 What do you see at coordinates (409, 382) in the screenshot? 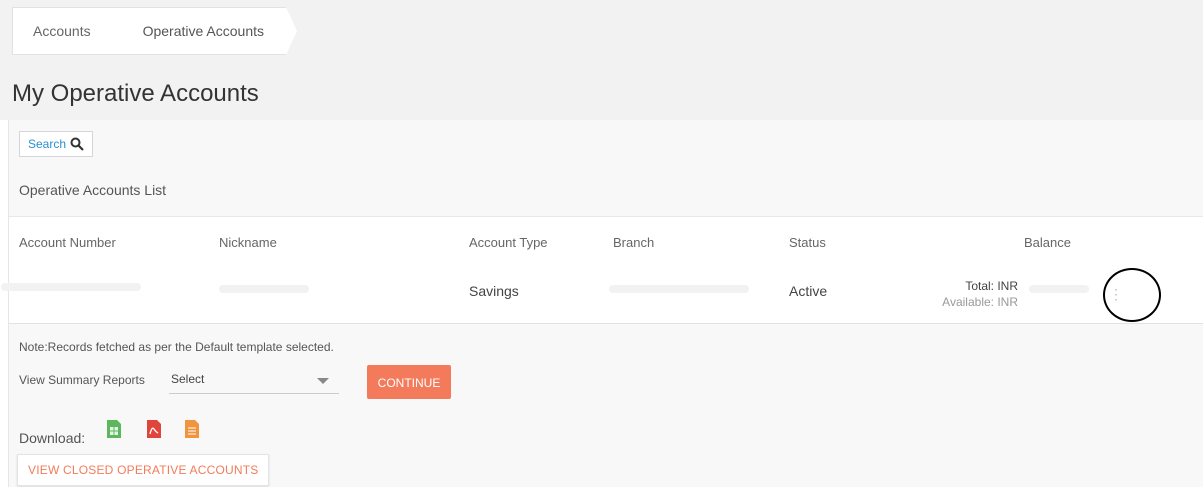
I see `continue-button: CONTINUE` at bounding box center [409, 382].